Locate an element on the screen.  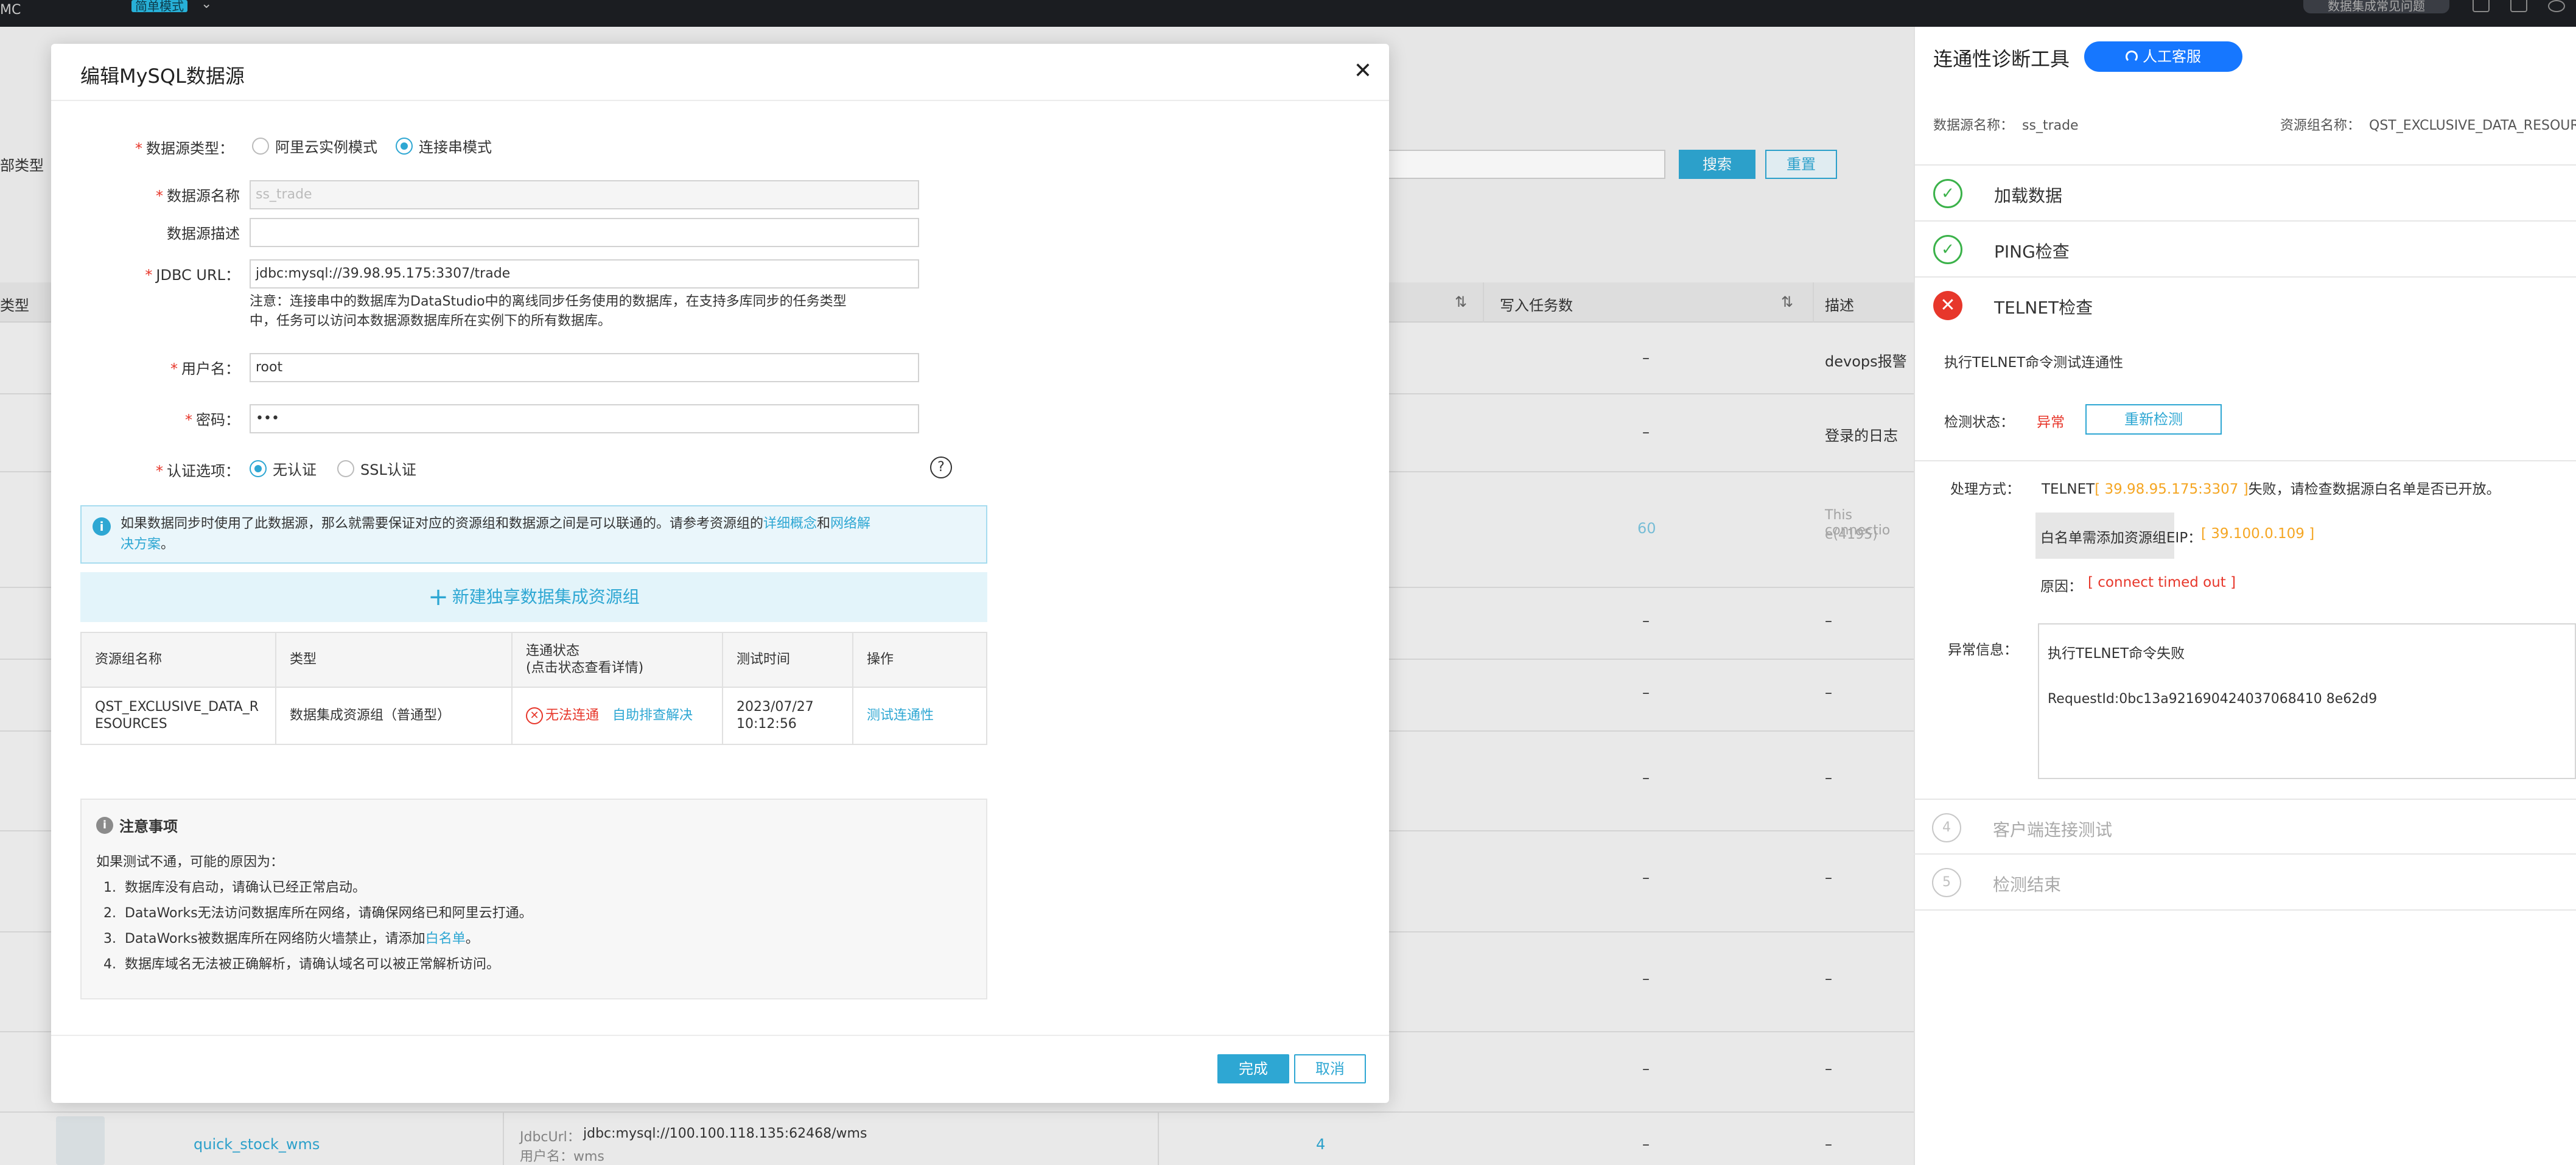
table-header: 资源组名称 类型 连通状态 (点击状态查看详情) 测试时间 操作 is located at coordinates (534, 660).